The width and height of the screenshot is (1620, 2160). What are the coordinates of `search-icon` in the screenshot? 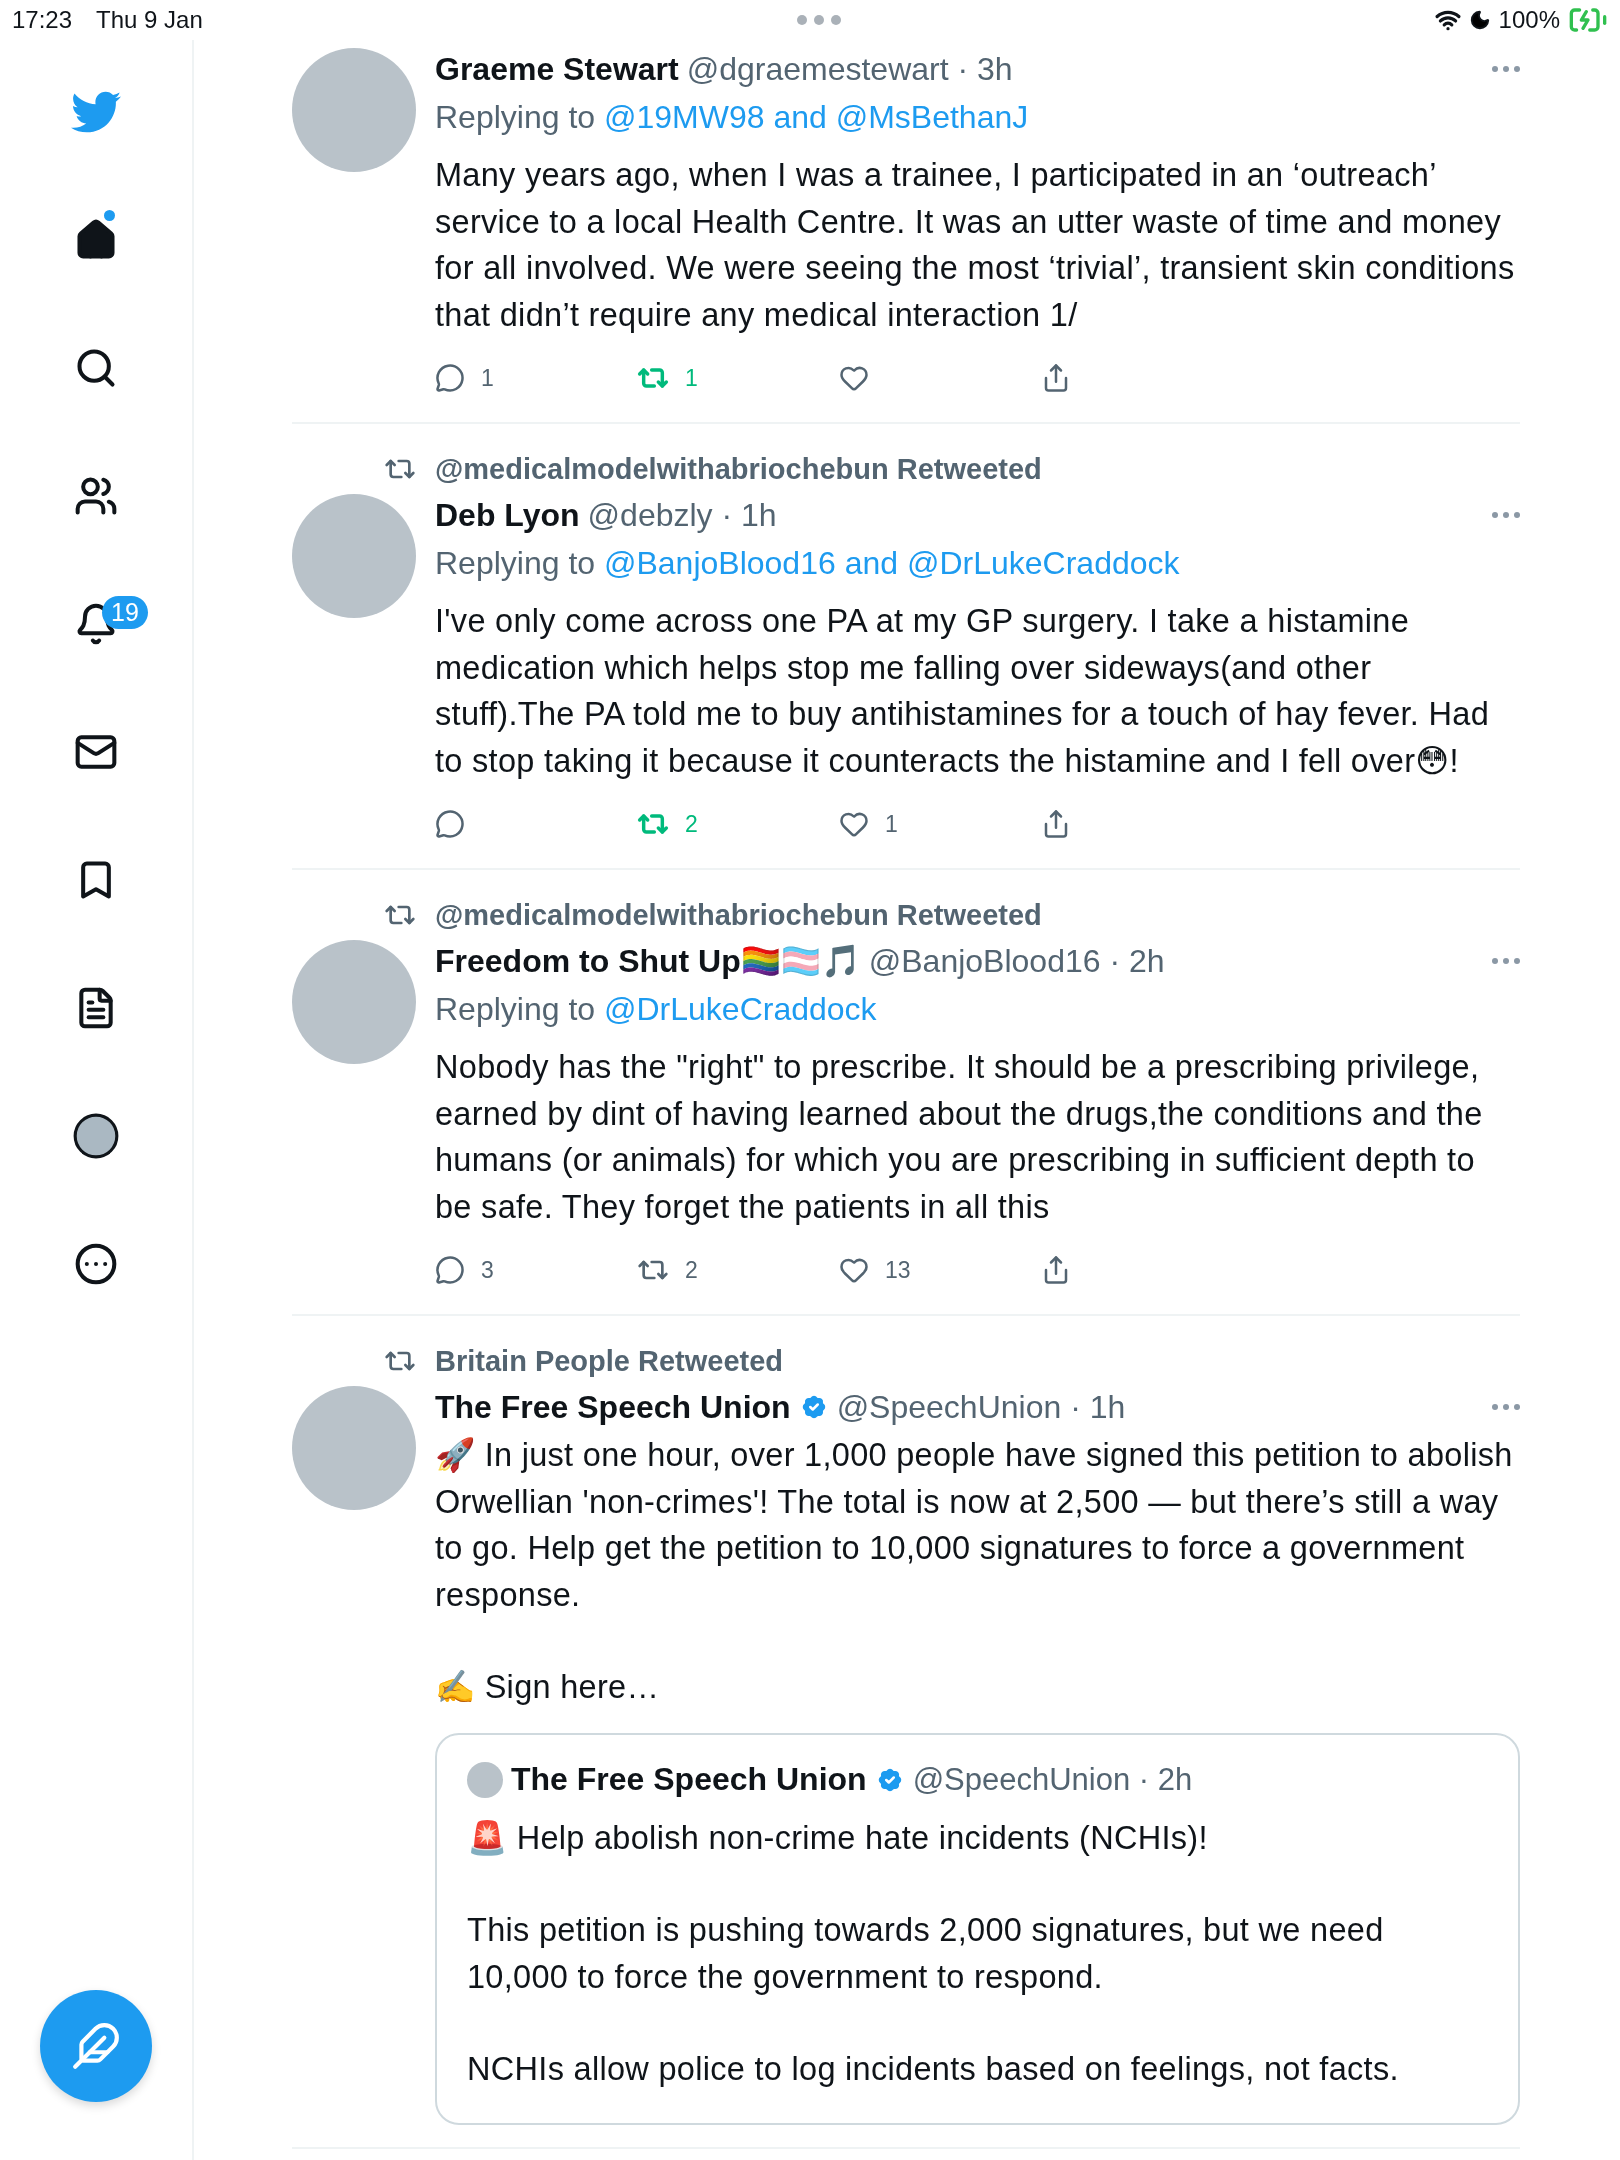 It's located at (96, 368).